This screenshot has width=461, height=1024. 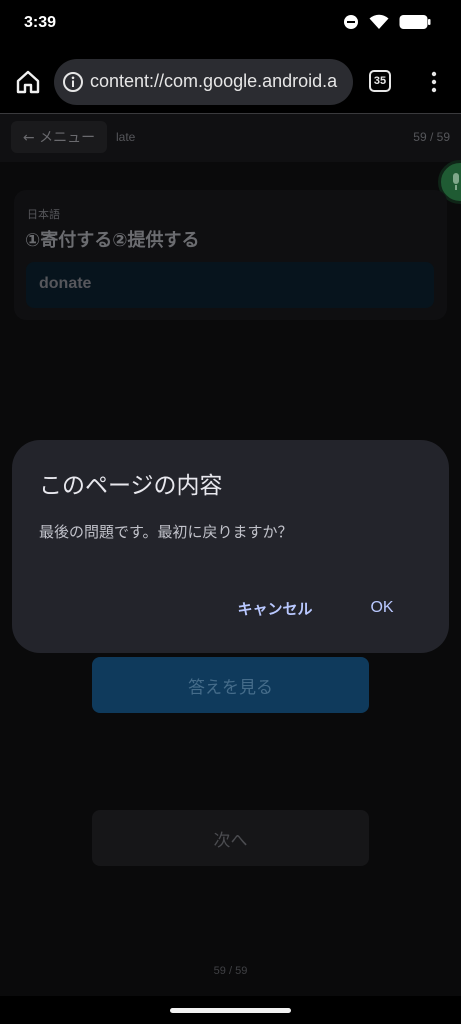 I want to click on browser-toolbar: content://com.google.android.a 35, so click(x=230, y=82).